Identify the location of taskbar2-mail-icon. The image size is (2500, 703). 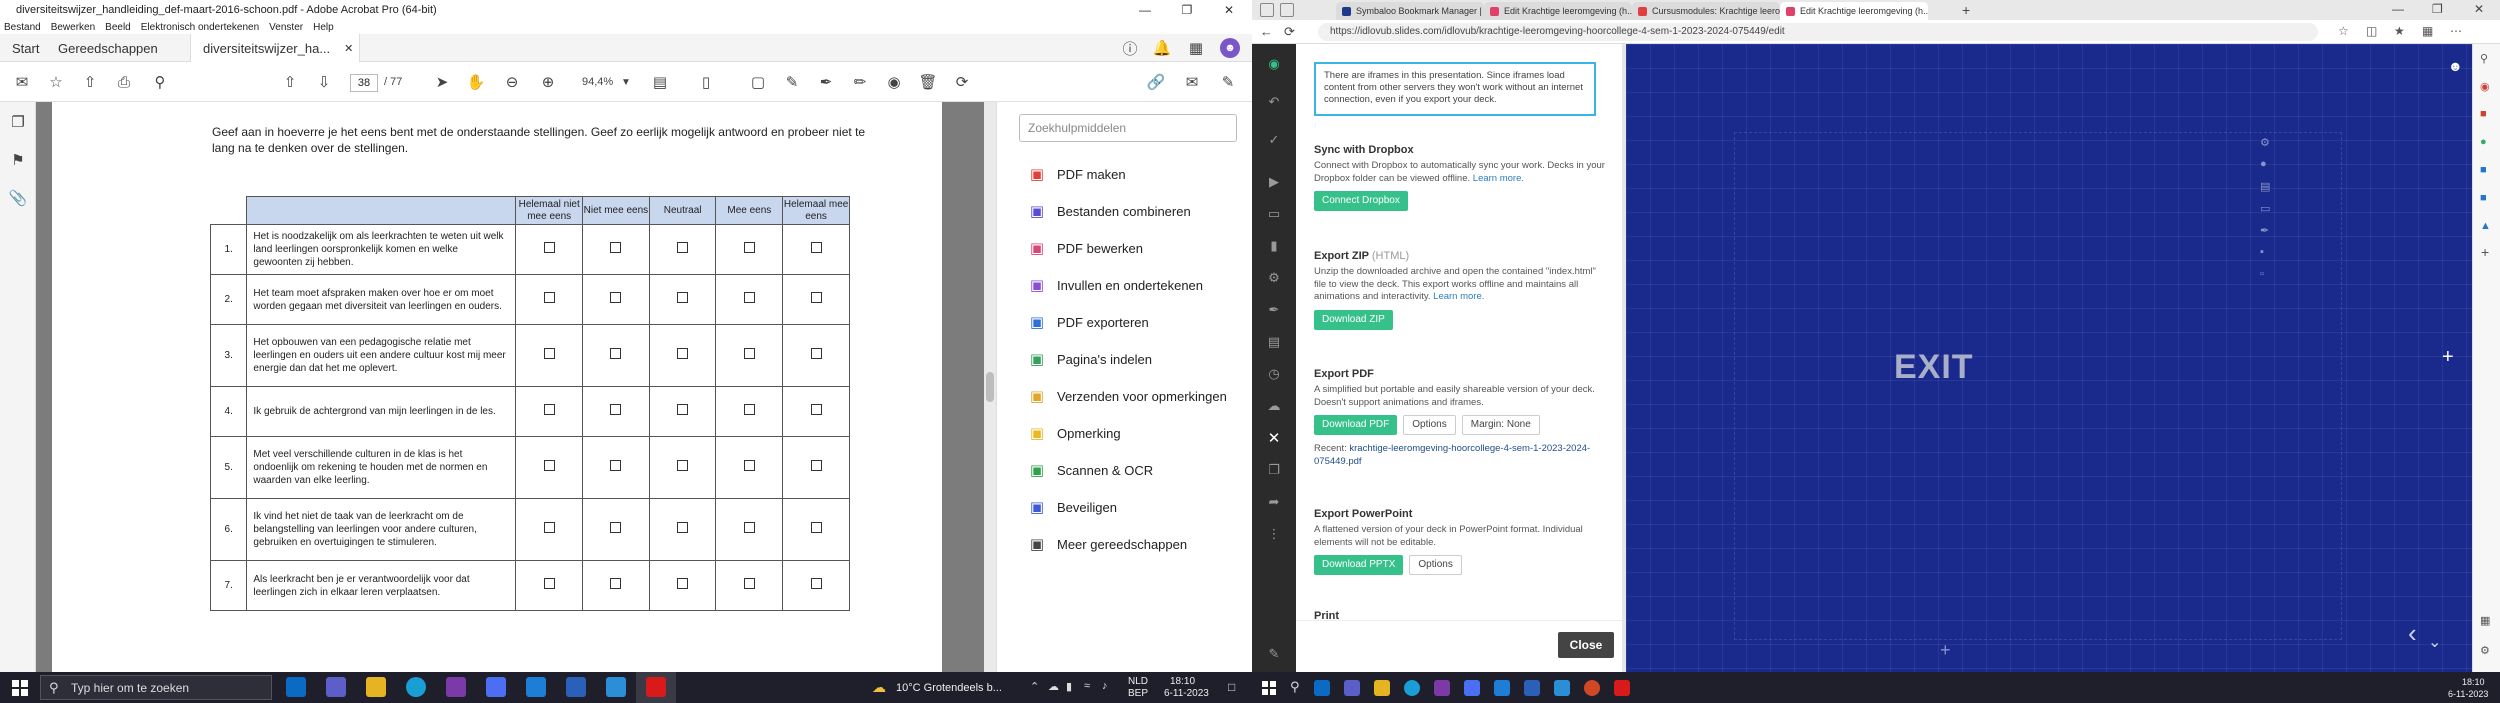
(1502, 688).